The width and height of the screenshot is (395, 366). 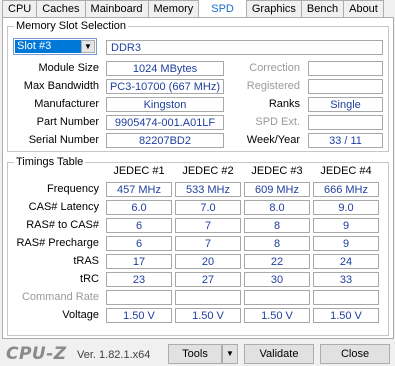 I want to click on week-year-value: 33 / 11, so click(x=345, y=140).